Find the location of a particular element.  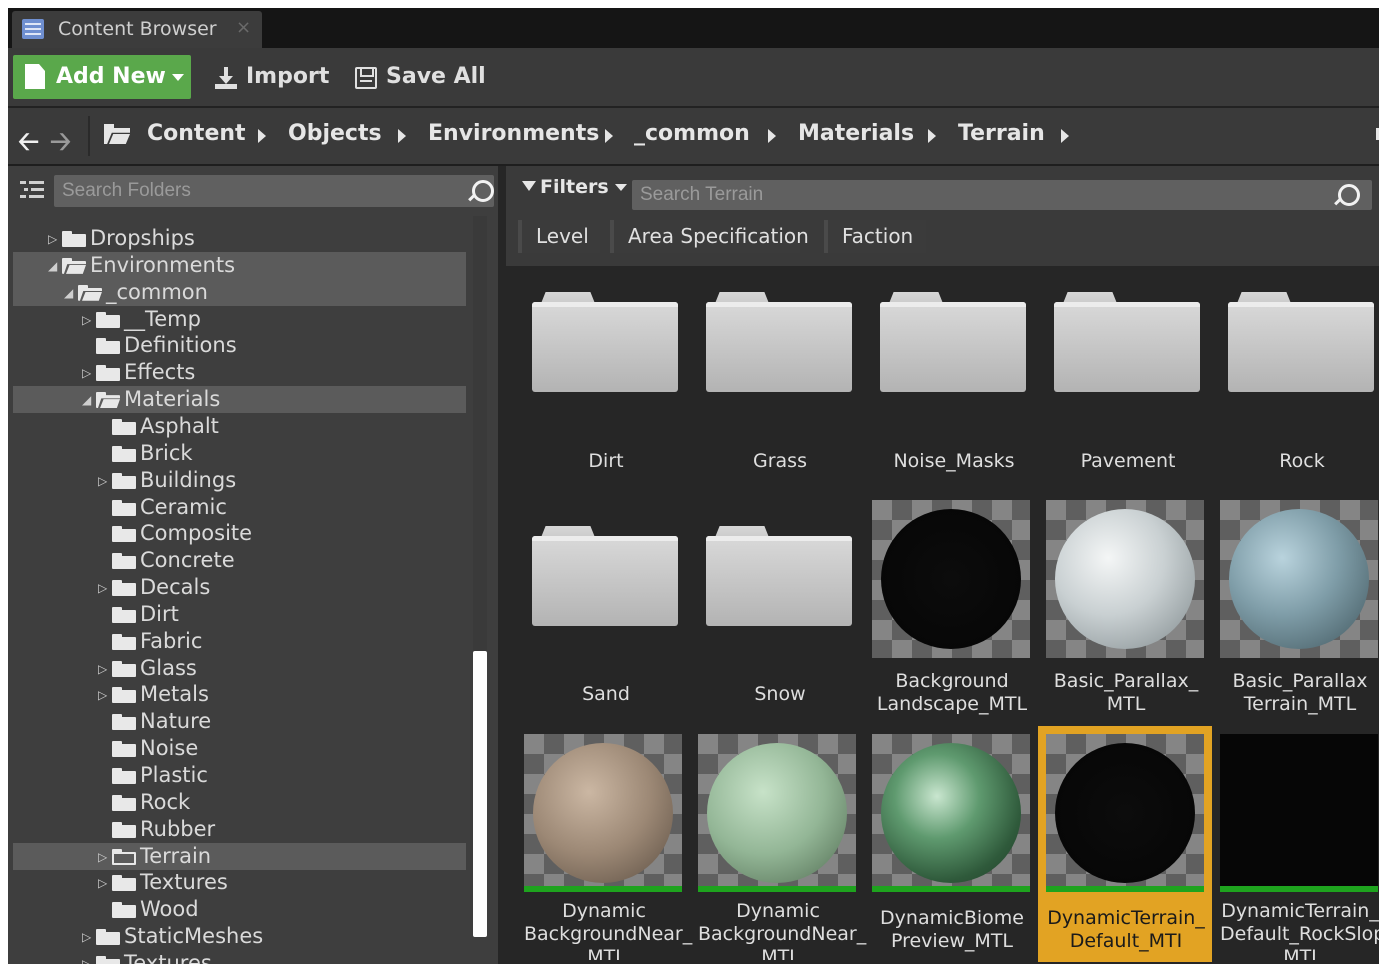

search-folders-field is located at coordinates (274, 191).